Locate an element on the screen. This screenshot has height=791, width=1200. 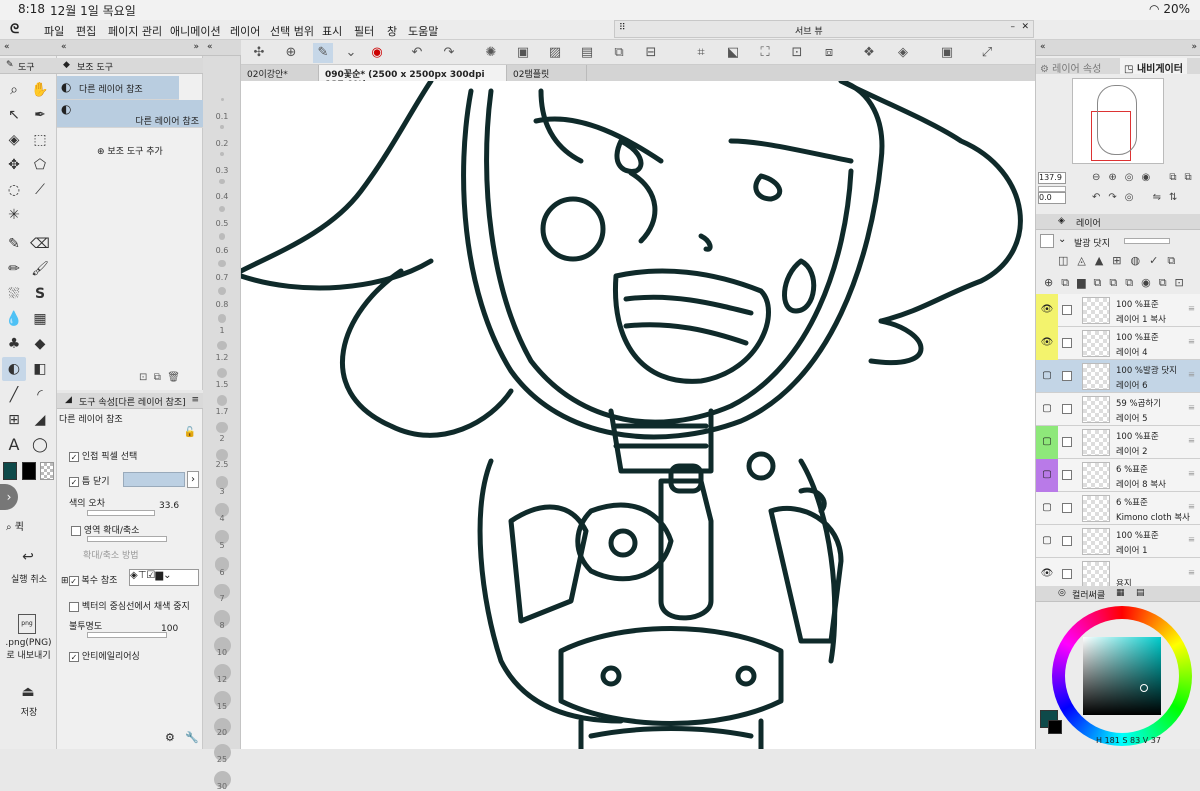
minimize-icon: – is located at coordinates (1013, 27).